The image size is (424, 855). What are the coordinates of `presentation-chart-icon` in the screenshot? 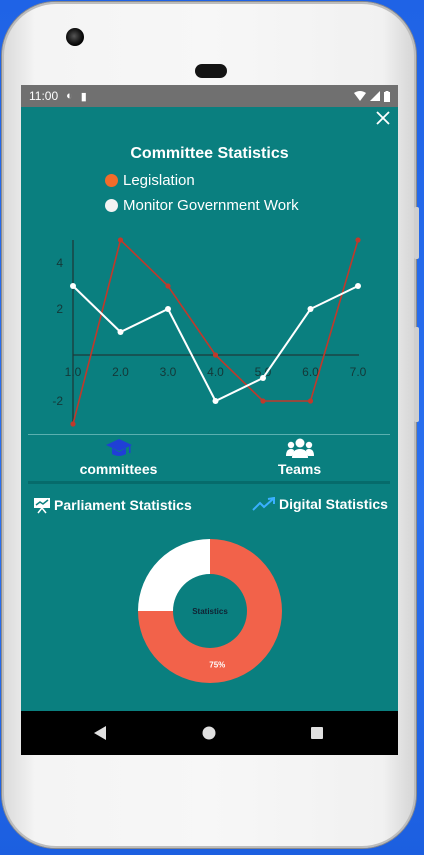 It's located at (42, 506).